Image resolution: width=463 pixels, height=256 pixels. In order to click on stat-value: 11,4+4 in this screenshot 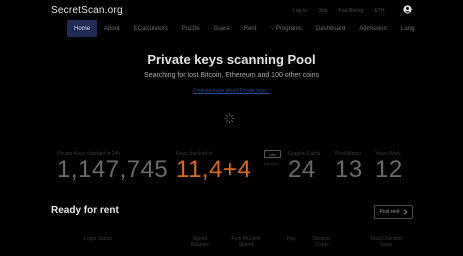, I will do `click(214, 169)`.